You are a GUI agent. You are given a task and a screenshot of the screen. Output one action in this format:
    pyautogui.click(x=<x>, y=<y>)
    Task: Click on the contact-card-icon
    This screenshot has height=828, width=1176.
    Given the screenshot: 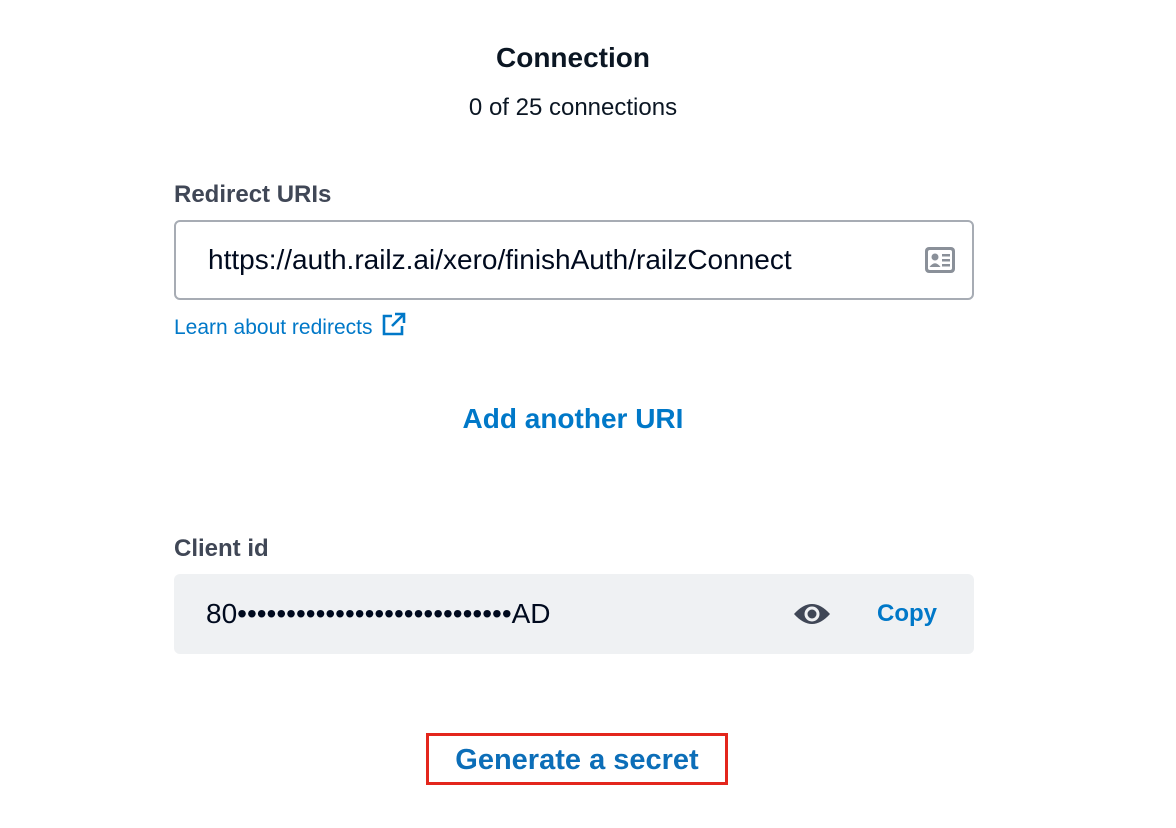 What is the action you would take?
    pyautogui.click(x=940, y=260)
    